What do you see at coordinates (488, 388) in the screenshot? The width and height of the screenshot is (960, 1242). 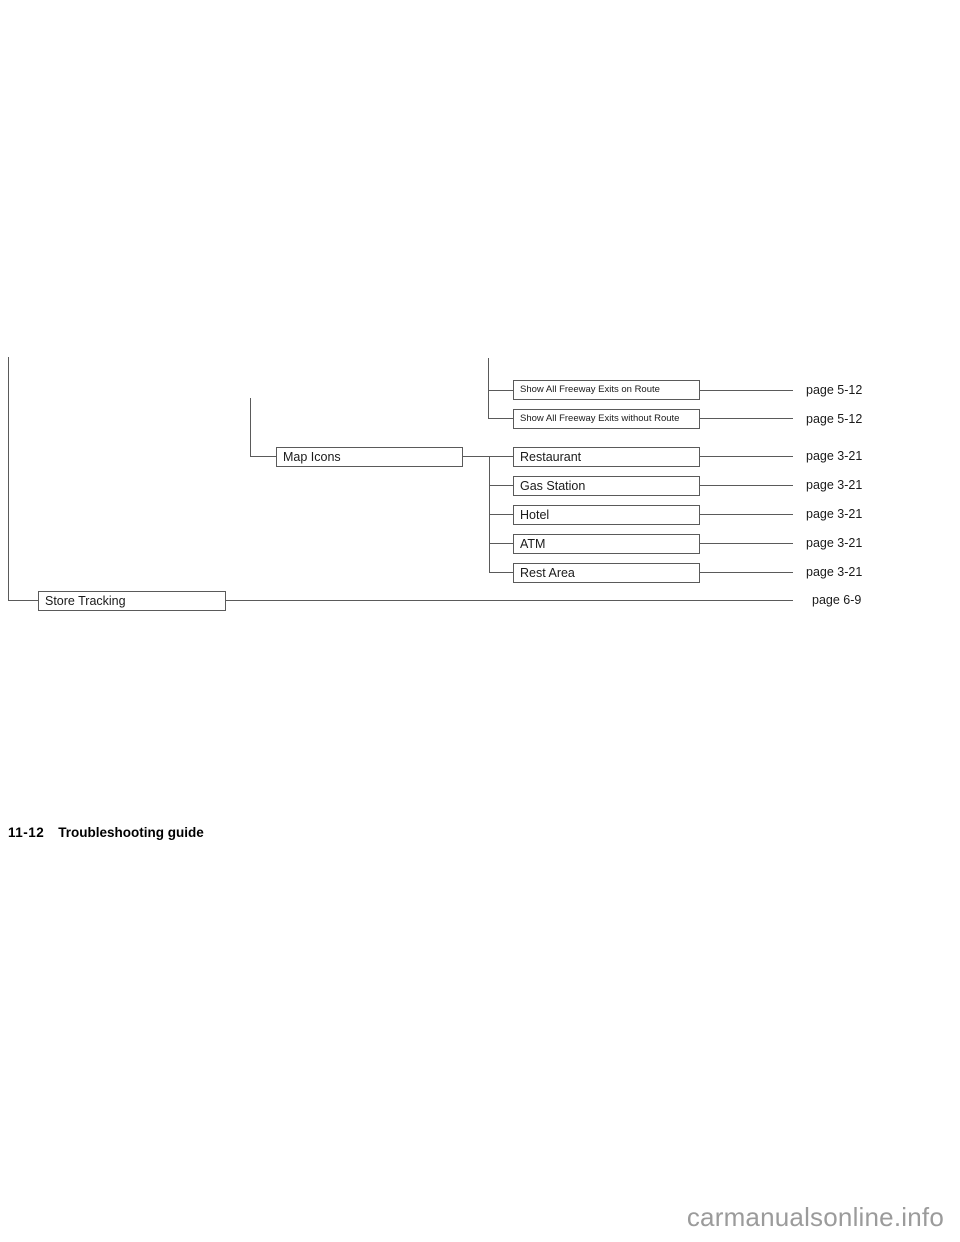 I see `trunk-line-freeway-exits` at bounding box center [488, 388].